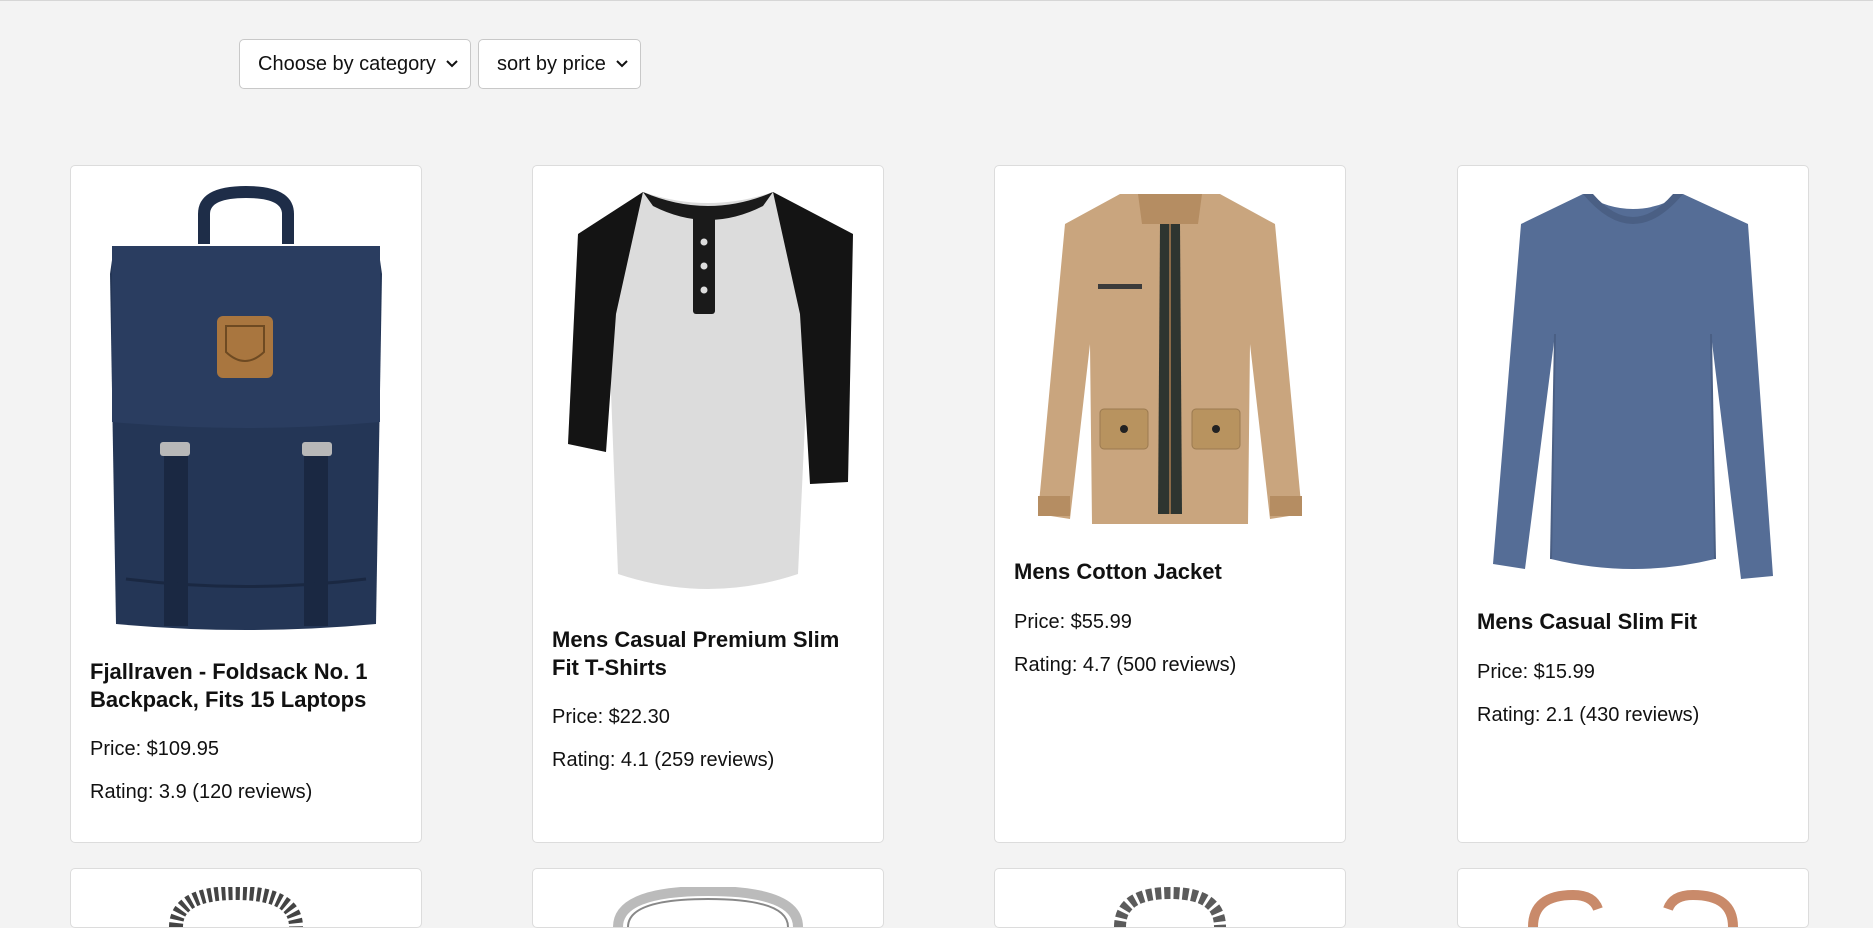 This screenshot has width=1873, height=928. Describe the element at coordinates (201, 792) in the screenshot. I see `product-rating: Rating: 3.9 (120 reviews)` at that location.